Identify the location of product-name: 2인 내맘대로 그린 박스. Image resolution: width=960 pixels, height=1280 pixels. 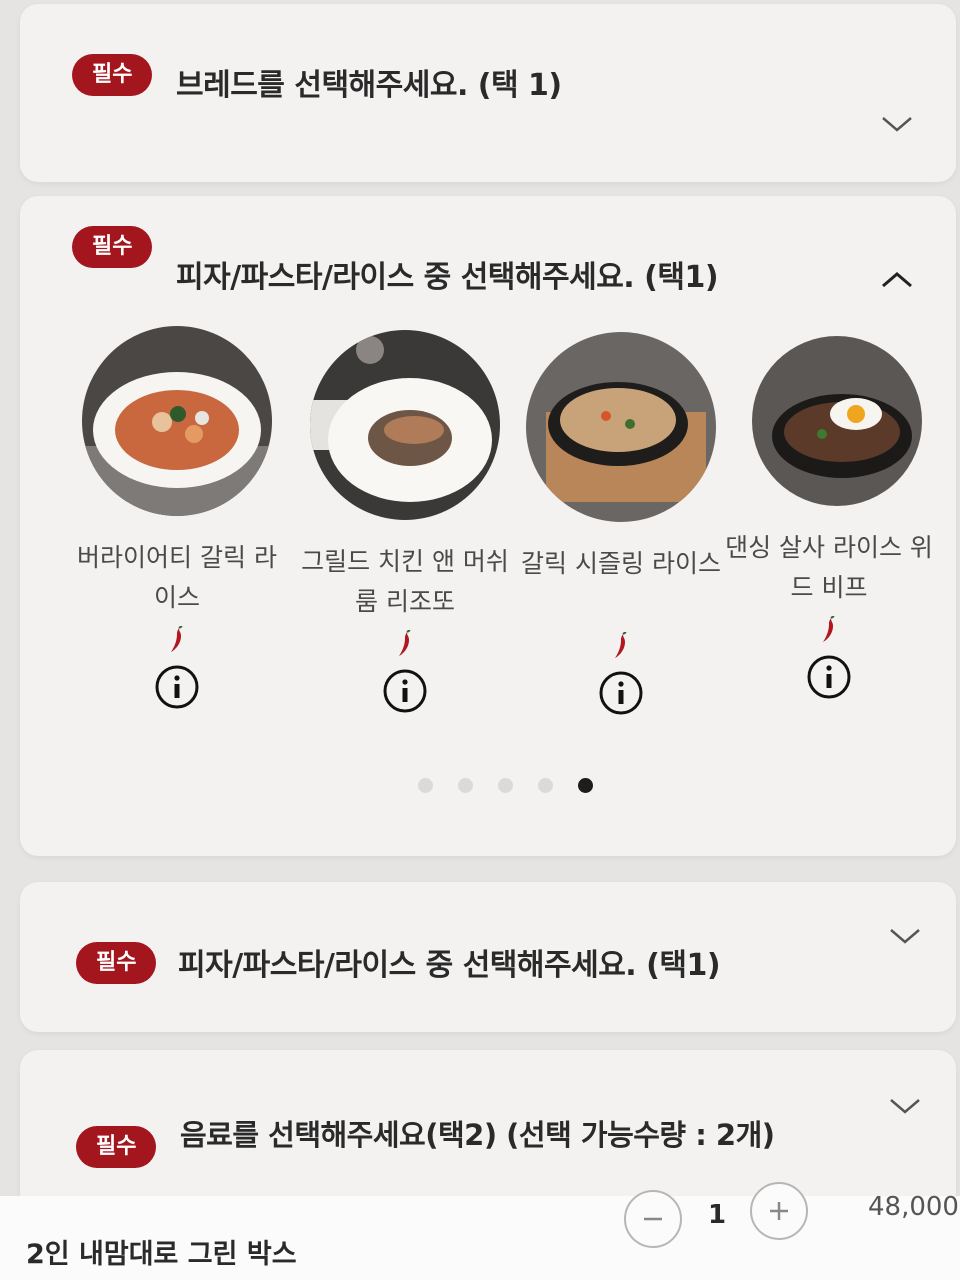
(161, 1254).